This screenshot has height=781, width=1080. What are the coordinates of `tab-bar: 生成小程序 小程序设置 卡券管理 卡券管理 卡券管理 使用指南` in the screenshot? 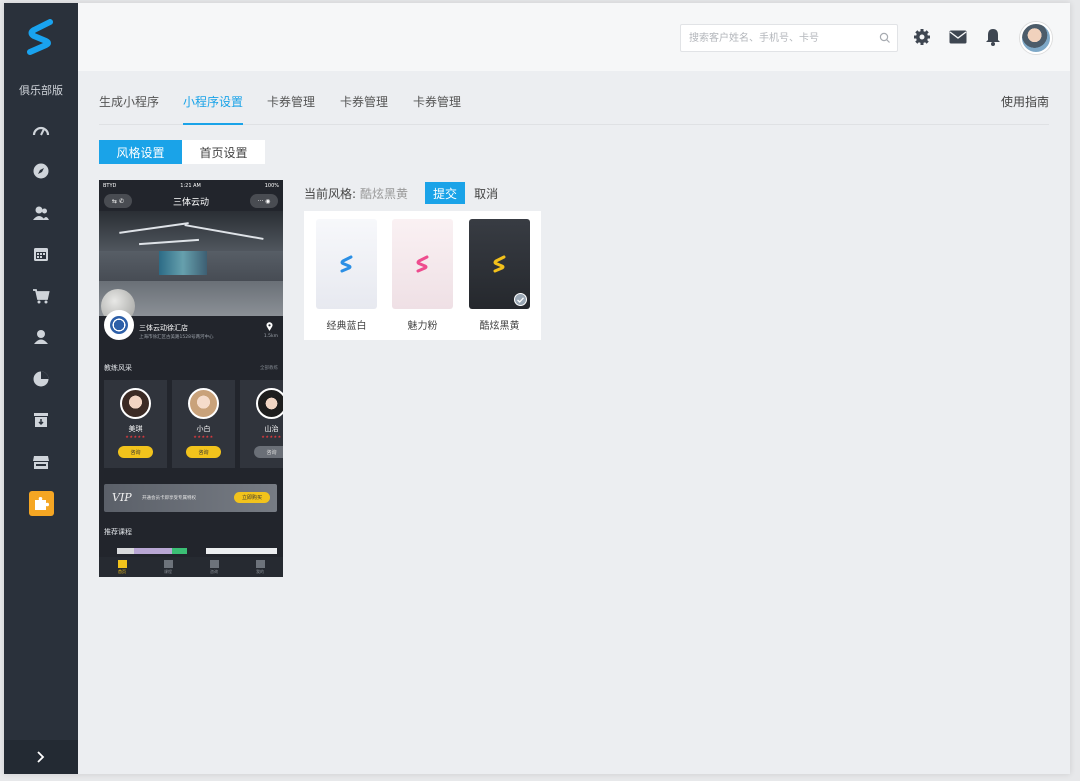 It's located at (574, 108).